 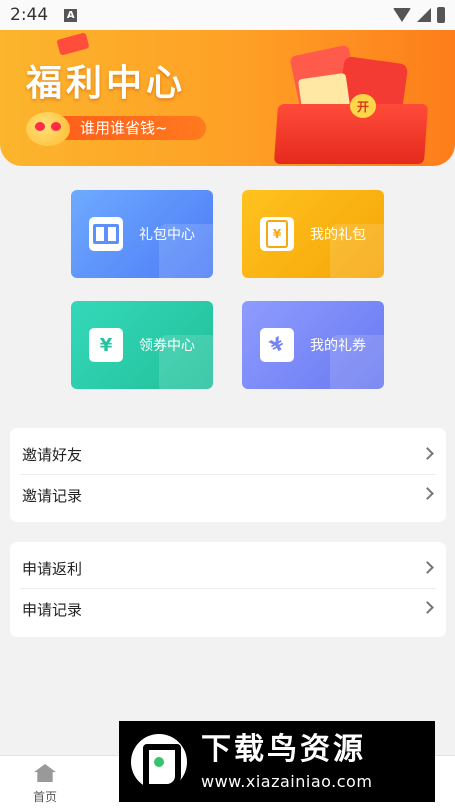 What do you see at coordinates (52, 569) in the screenshot?
I see `row-label: 申请返利` at bounding box center [52, 569].